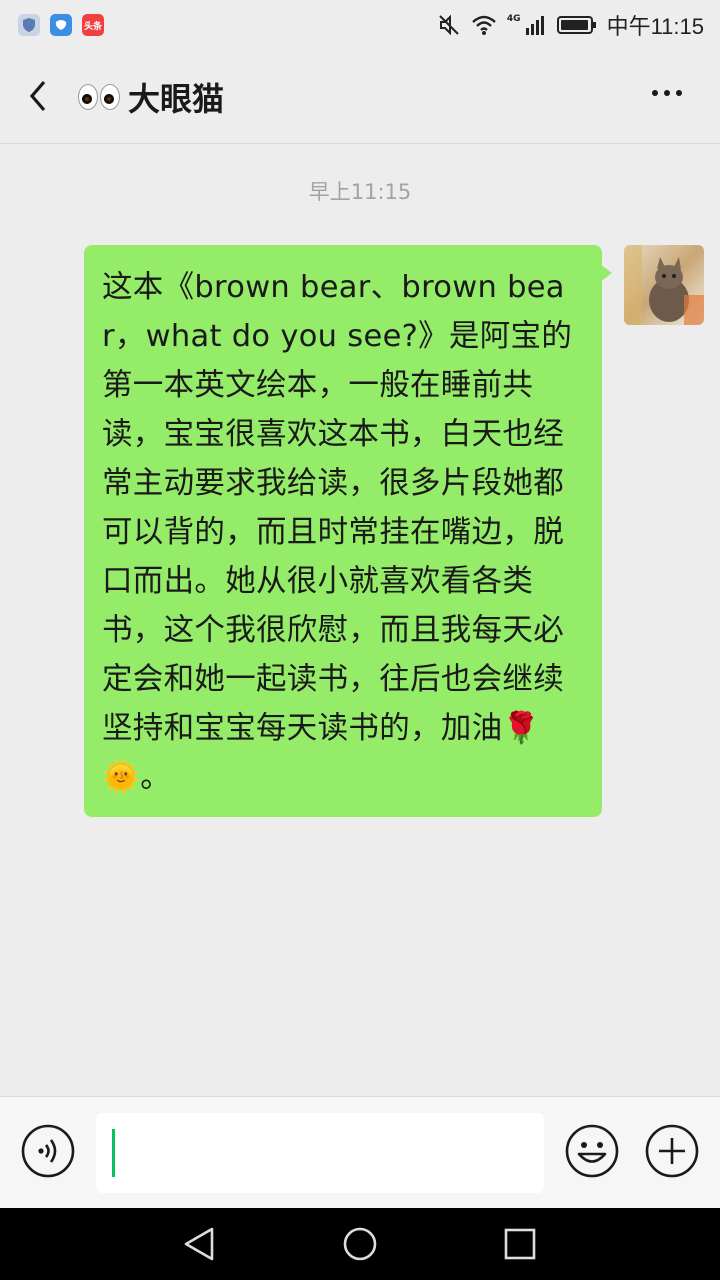 This screenshot has height=1280, width=720. Describe the element at coordinates (113, 1153) in the screenshot. I see `text-cursor` at that location.